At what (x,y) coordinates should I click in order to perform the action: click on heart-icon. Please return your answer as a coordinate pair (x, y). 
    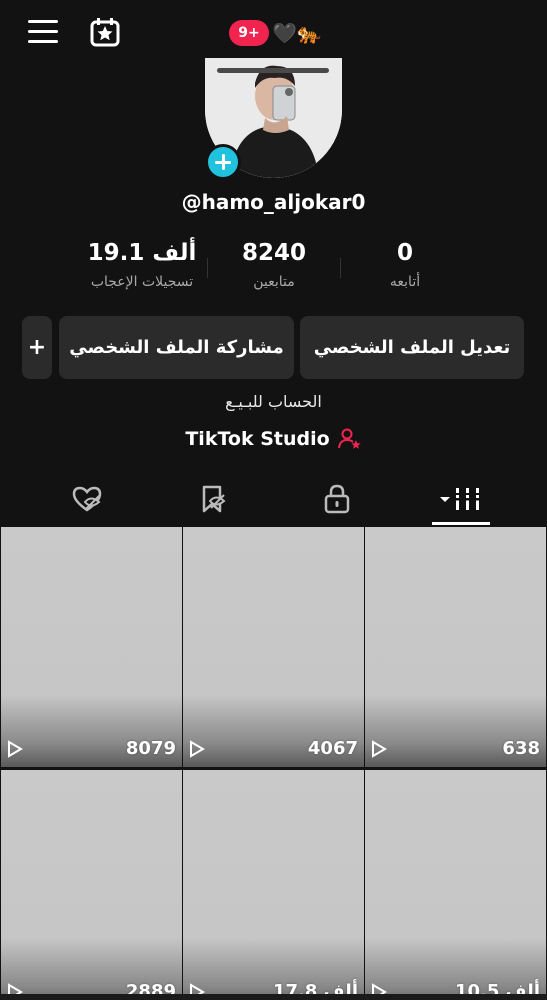
    Looking at the image, I should click on (86, 499).